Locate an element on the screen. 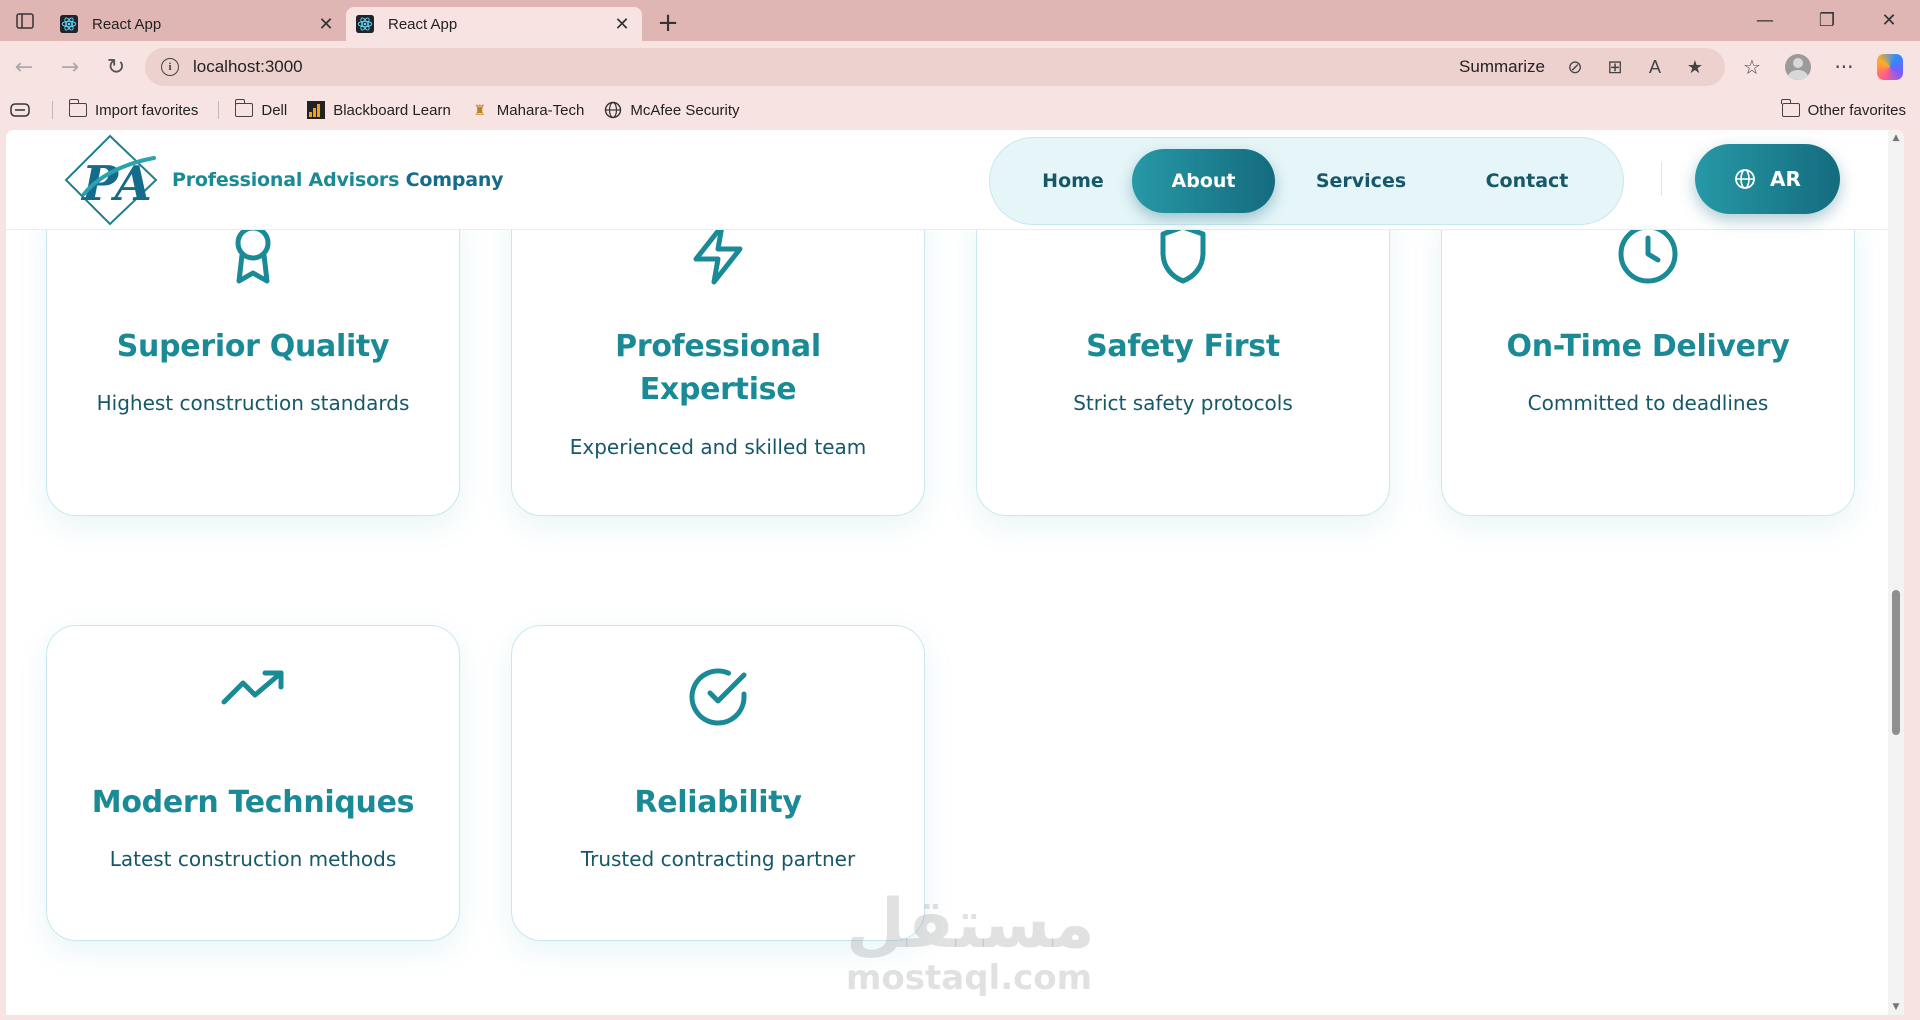 This screenshot has width=1920, height=1020. feature-description: Strict safety protocols is located at coordinates (1183, 403).